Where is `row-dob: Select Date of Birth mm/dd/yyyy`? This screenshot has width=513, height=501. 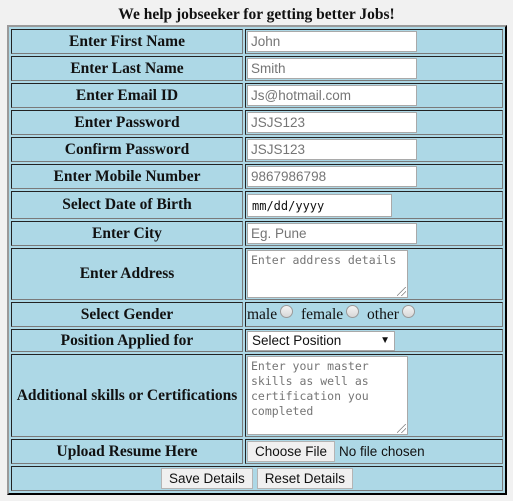
row-dob: Select Date of Birth mm/dd/yyyy is located at coordinates (257, 205).